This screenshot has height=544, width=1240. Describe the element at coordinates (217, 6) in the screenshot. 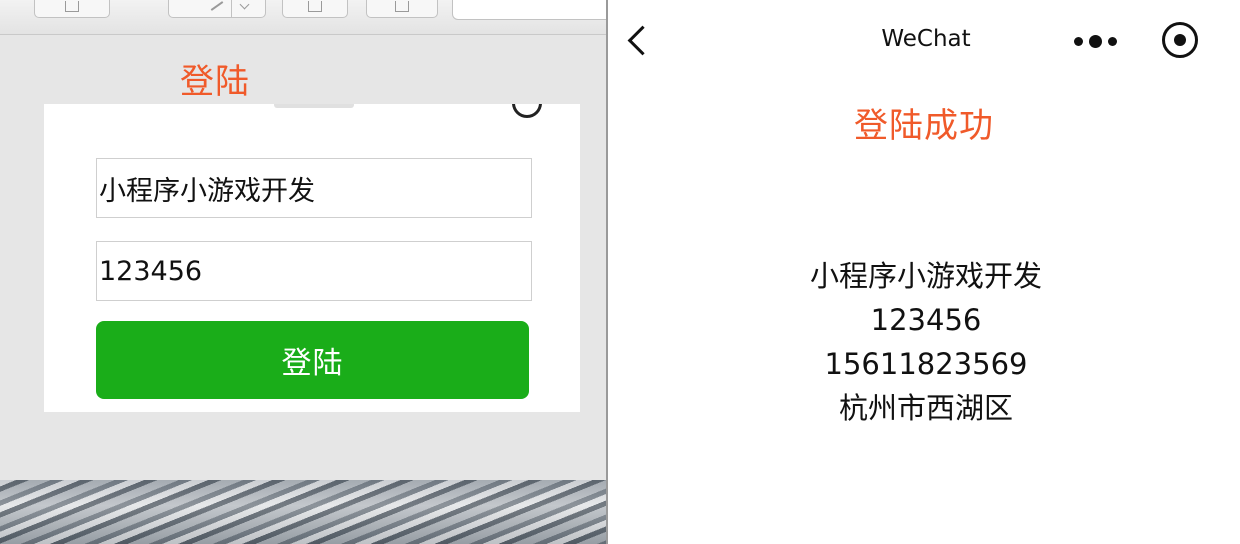

I see `pen-icon` at that location.